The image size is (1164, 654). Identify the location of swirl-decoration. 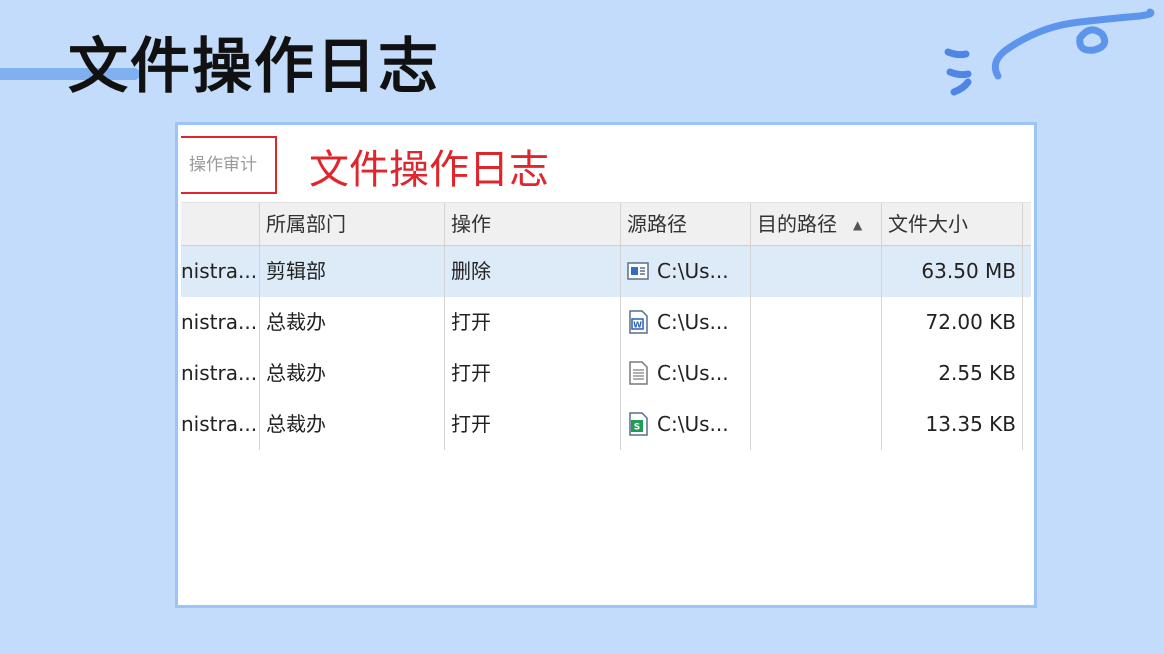
(1049, 52).